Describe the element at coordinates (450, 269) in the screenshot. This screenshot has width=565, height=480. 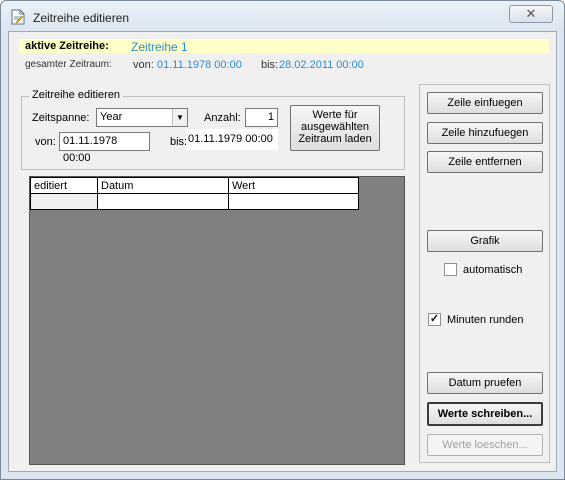
I see `auto-checkbox` at that location.